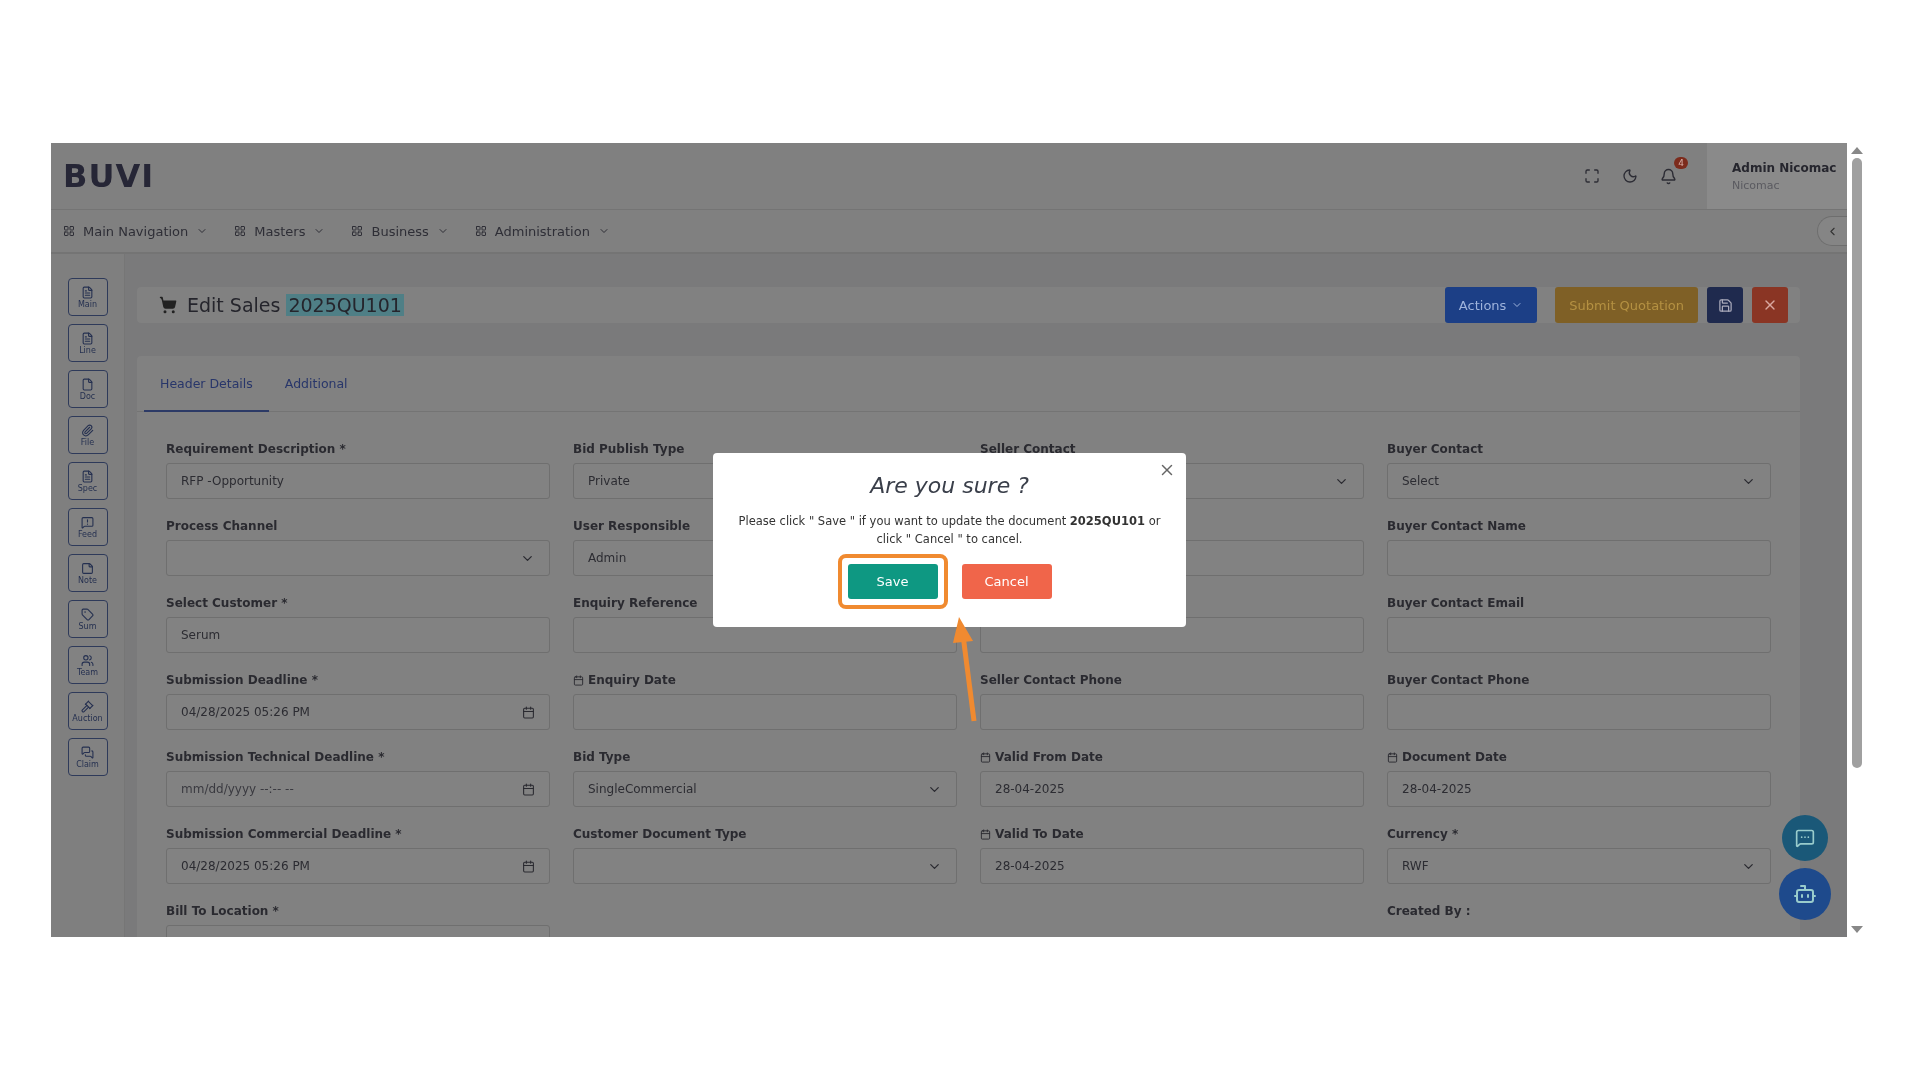 This screenshot has height=1080, width=1920. Describe the element at coordinates (892, 581) in the screenshot. I see `save-button: Save` at that location.